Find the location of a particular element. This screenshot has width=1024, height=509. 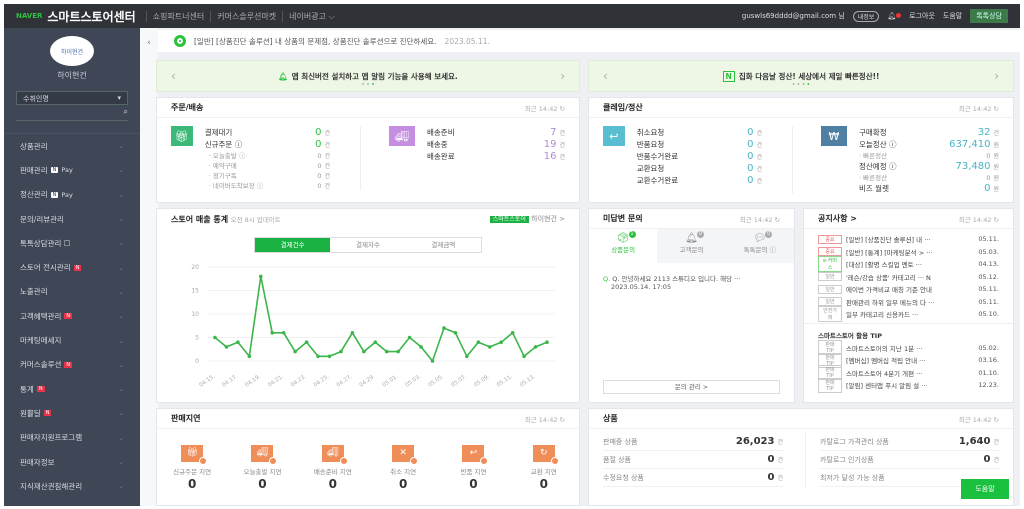

inquiry-tab: 💬︎ 0 톡톡문의 ⓘ is located at coordinates (759, 246).